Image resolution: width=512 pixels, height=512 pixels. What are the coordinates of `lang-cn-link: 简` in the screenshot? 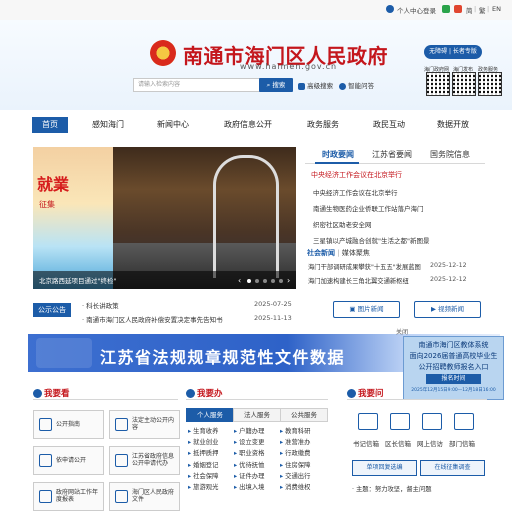 It's located at (469, 10).